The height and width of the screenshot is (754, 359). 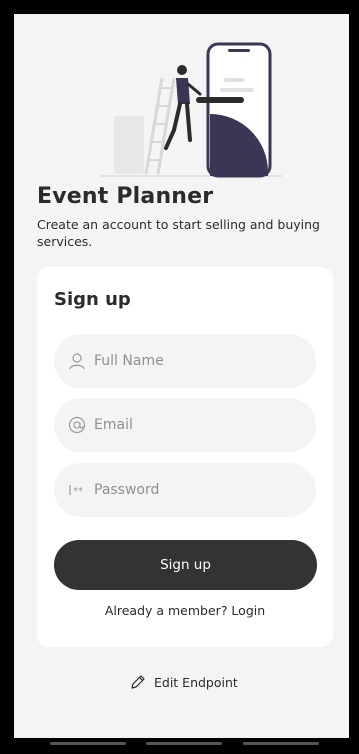 What do you see at coordinates (185, 565) in the screenshot?
I see `signup-button: Sign up` at bounding box center [185, 565].